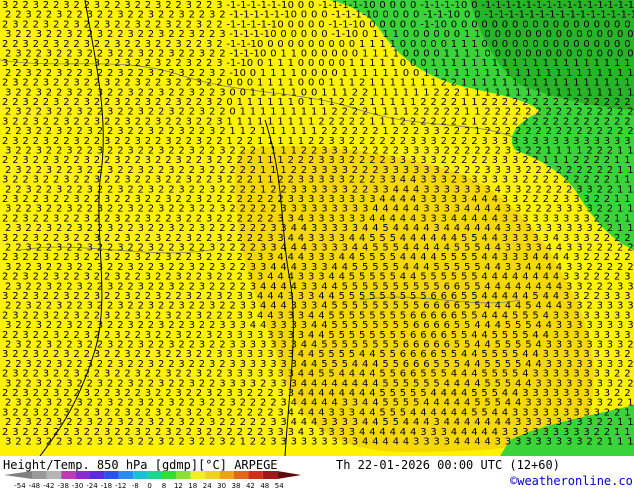 Image resolution: width=634 pixels, height=490 pixels. Describe the element at coordinates (62, 486) in the screenshot. I see `scale-label: -38` at that location.